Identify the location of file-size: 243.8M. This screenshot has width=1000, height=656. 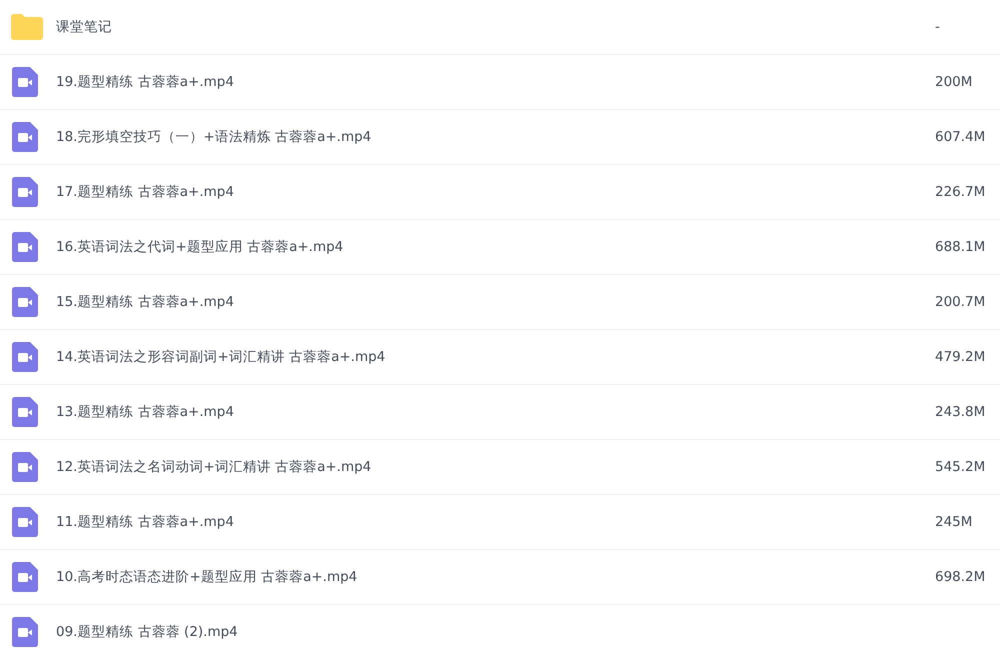
(960, 412).